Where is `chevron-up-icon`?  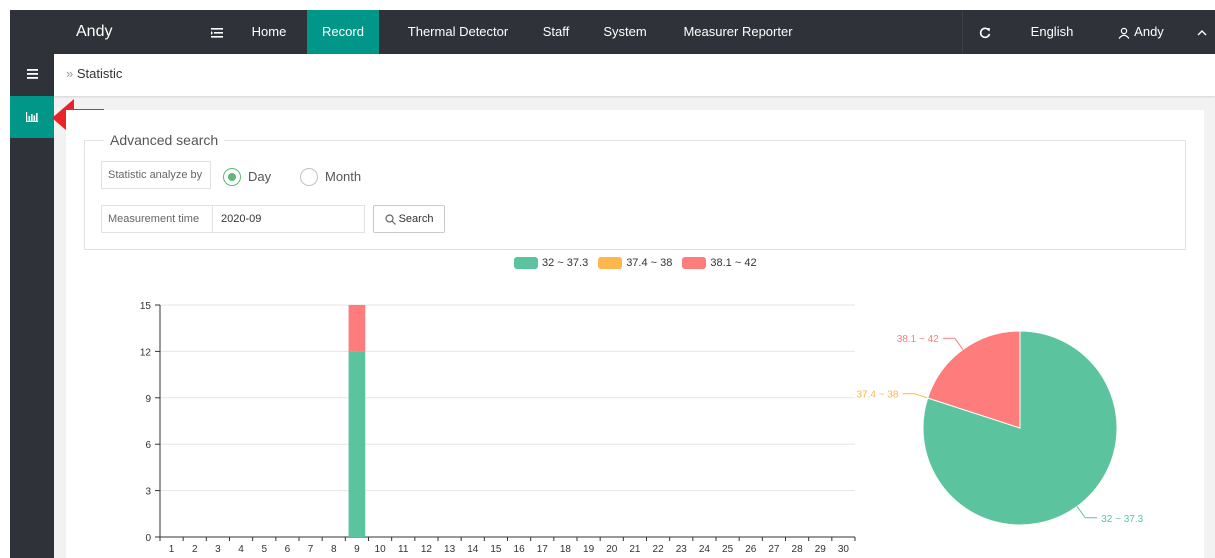
chevron-up-icon is located at coordinates (1202, 32).